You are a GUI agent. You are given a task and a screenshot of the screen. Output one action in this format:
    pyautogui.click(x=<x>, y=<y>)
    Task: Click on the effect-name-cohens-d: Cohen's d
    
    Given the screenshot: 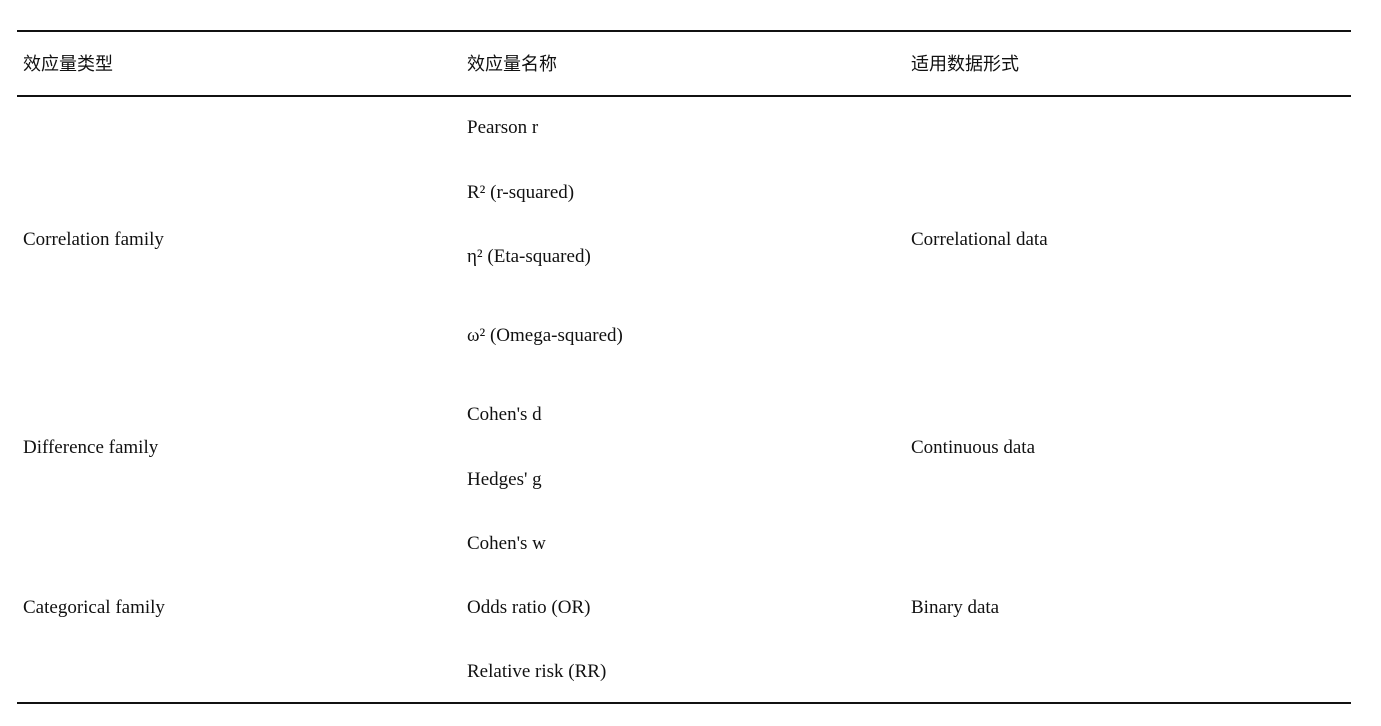 What is the action you would take?
    pyautogui.click(x=504, y=414)
    